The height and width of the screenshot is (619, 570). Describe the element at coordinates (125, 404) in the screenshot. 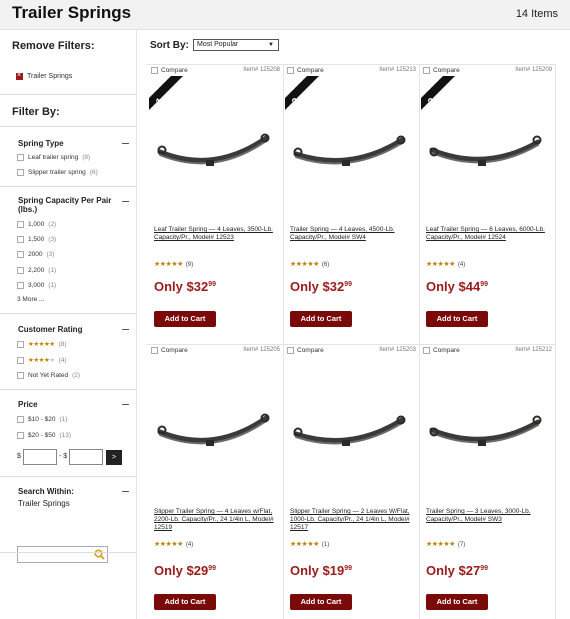

I see `collapse-price-icon` at that location.